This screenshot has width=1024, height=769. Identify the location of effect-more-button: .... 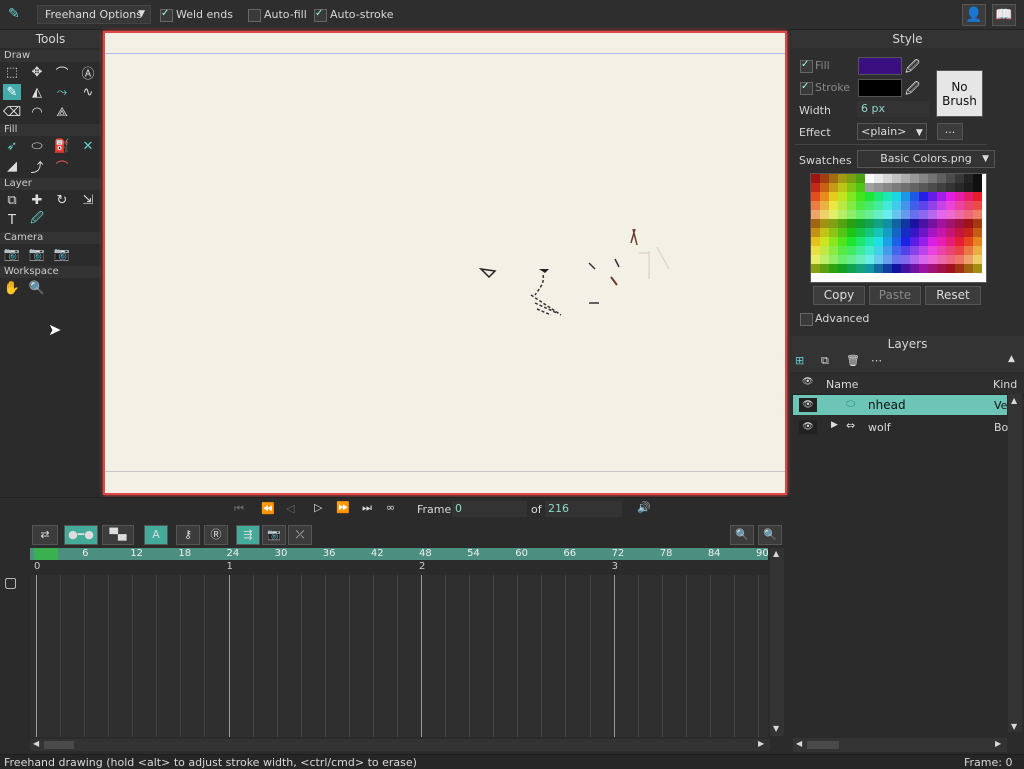
(950, 131).